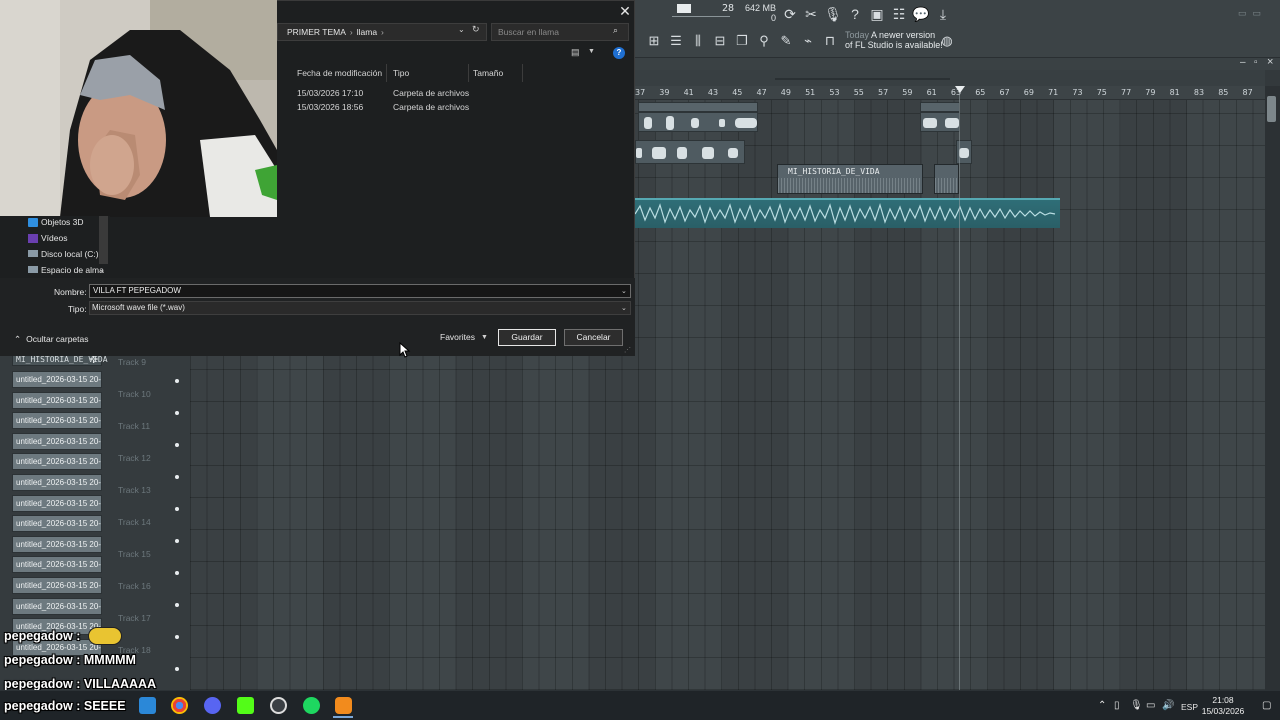 This screenshot has width=1280, height=720. Describe the element at coordinates (946, 179) in the screenshot. I see `pattern-clip` at that location.